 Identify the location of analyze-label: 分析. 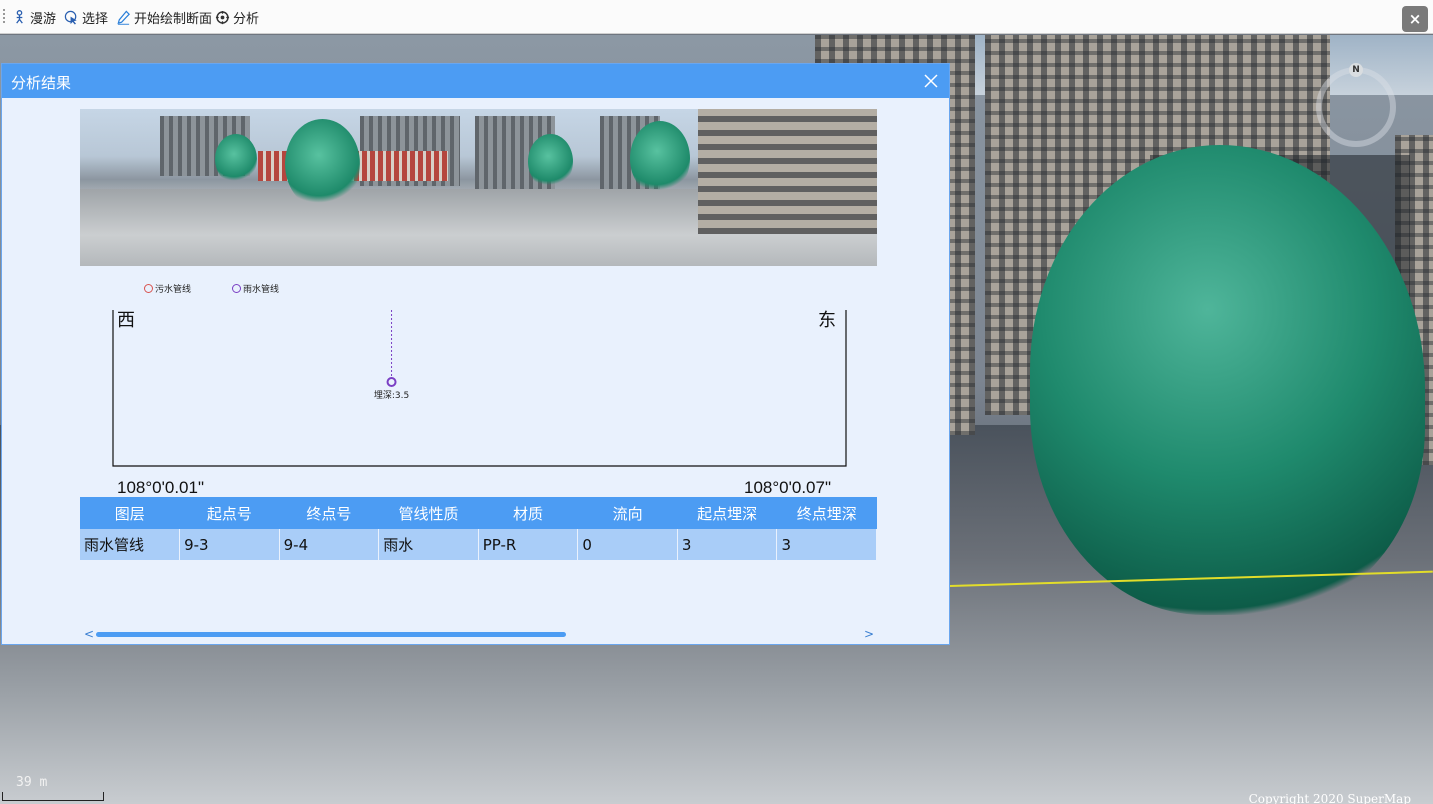
(246, 19).